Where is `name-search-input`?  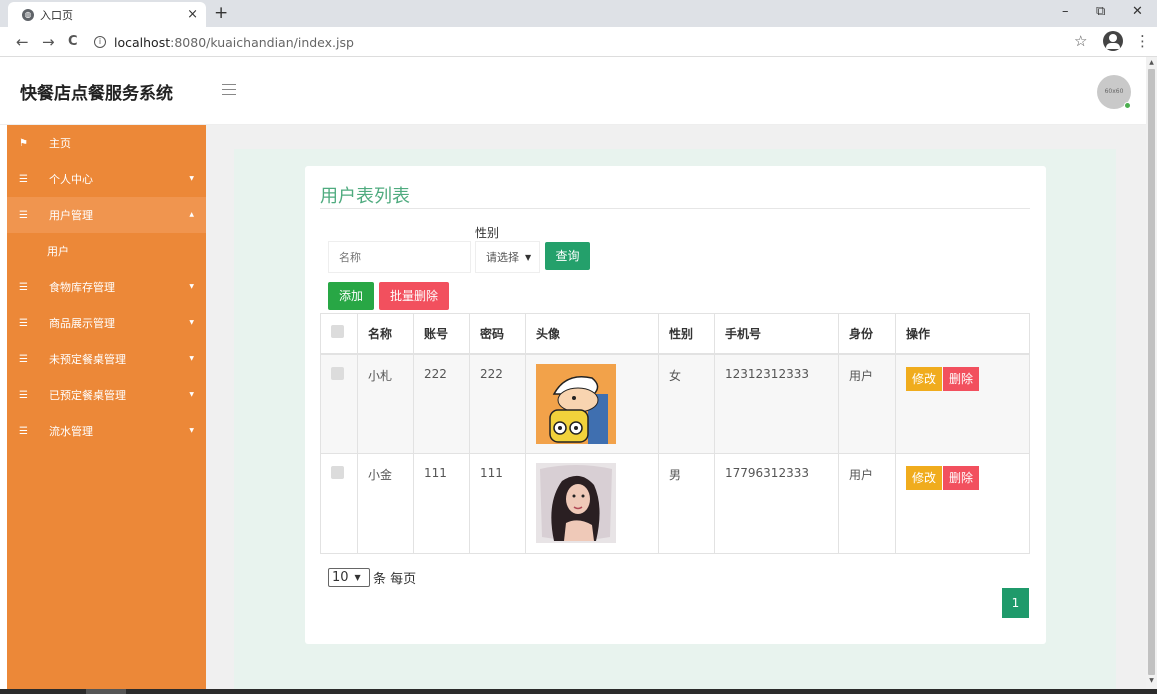
name-search-input is located at coordinates (399, 257).